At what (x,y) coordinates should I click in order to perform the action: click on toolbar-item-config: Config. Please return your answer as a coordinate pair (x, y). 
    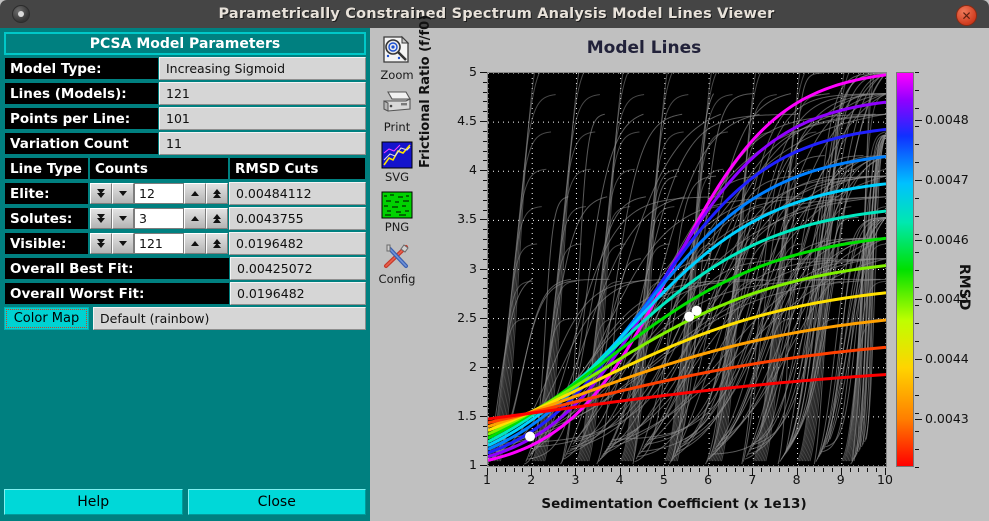
    Looking at the image, I should click on (397, 260).